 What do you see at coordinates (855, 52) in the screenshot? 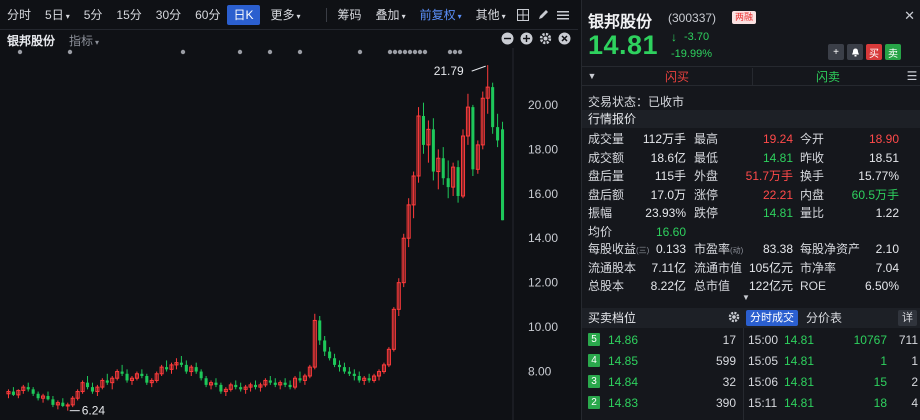
I see `alert-bell-button` at bounding box center [855, 52].